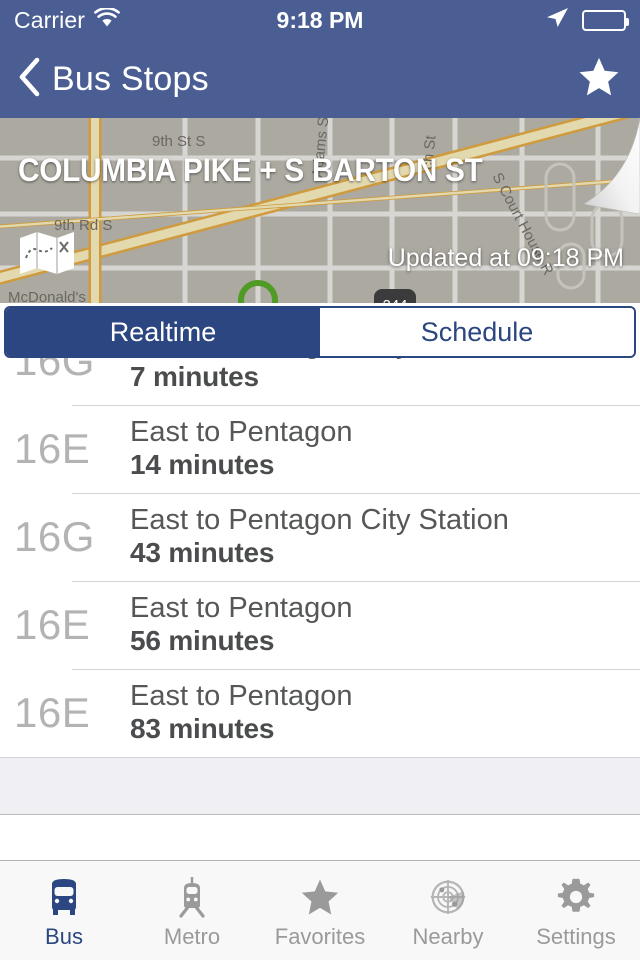 The width and height of the screenshot is (640, 960). What do you see at coordinates (320, 20) in the screenshot?
I see `status-bar: Carrier 9:18 PM` at bounding box center [320, 20].